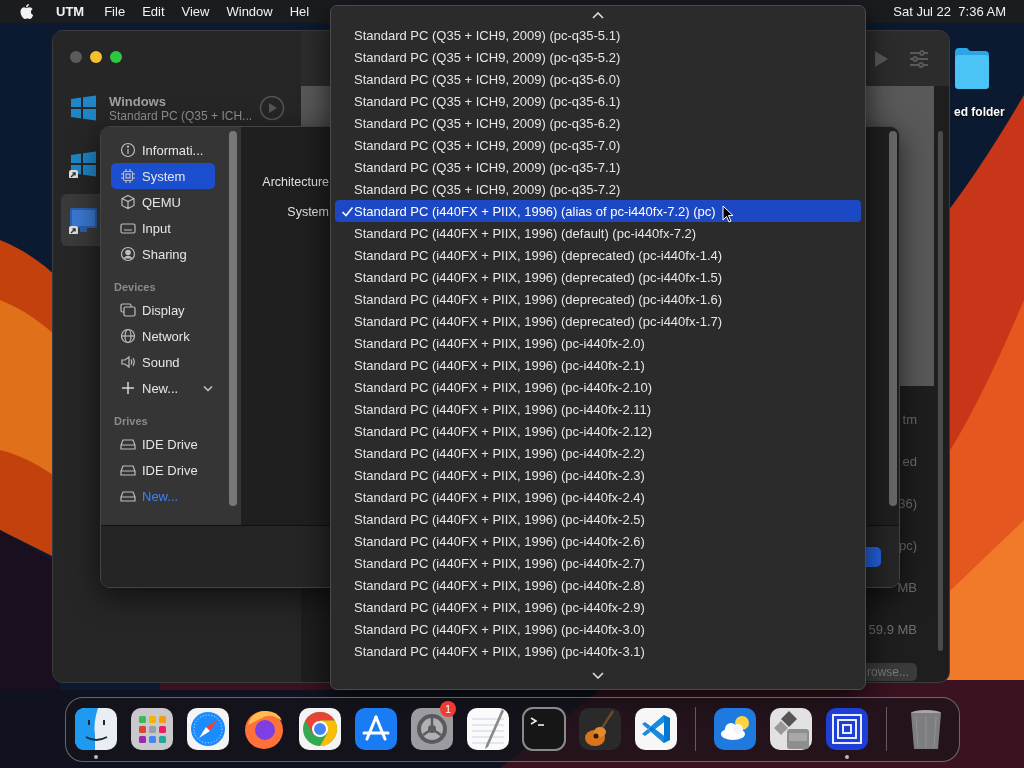 The image size is (1024, 768). What do you see at coordinates (892, 630) in the screenshot?
I see `detail-value: 59.9 MB` at bounding box center [892, 630].